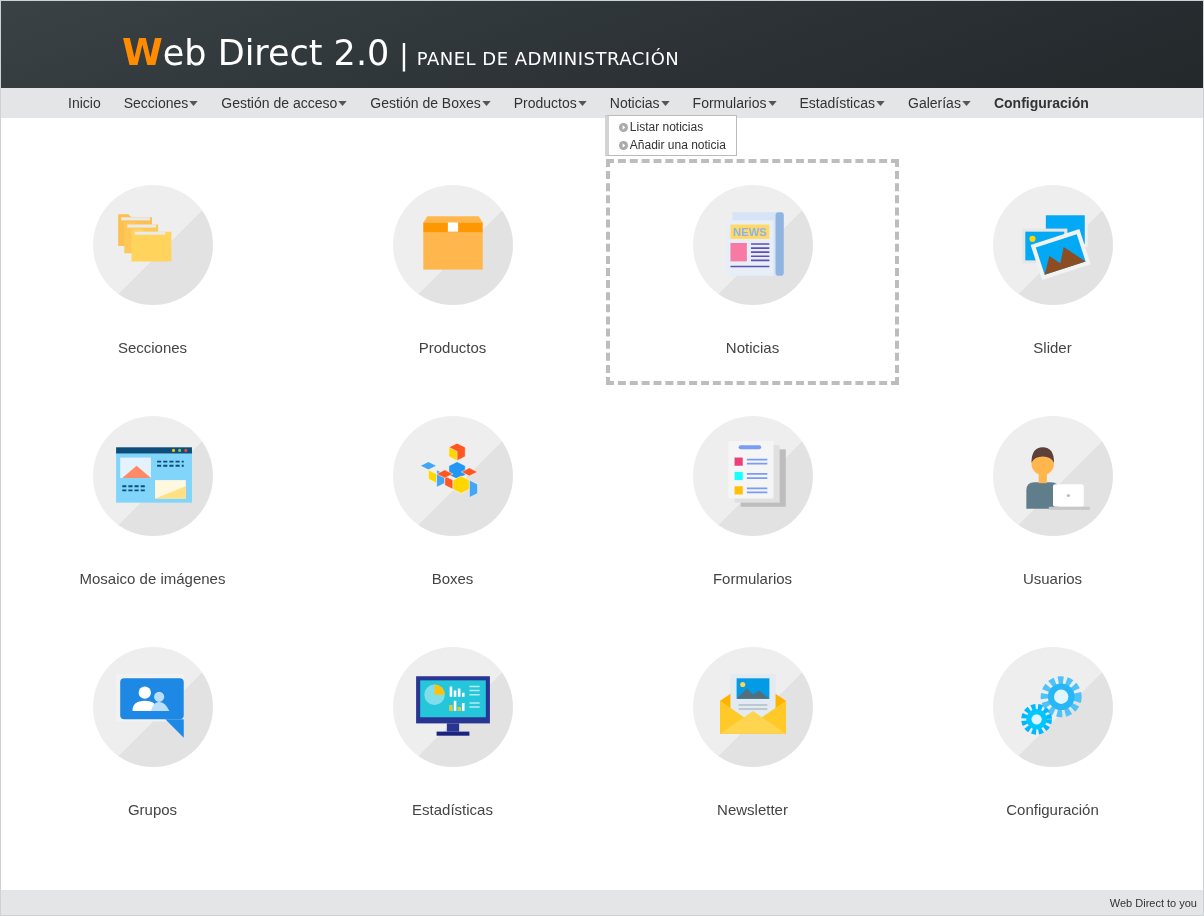  I want to click on tile-label: Estadísticas, so click(452, 809).